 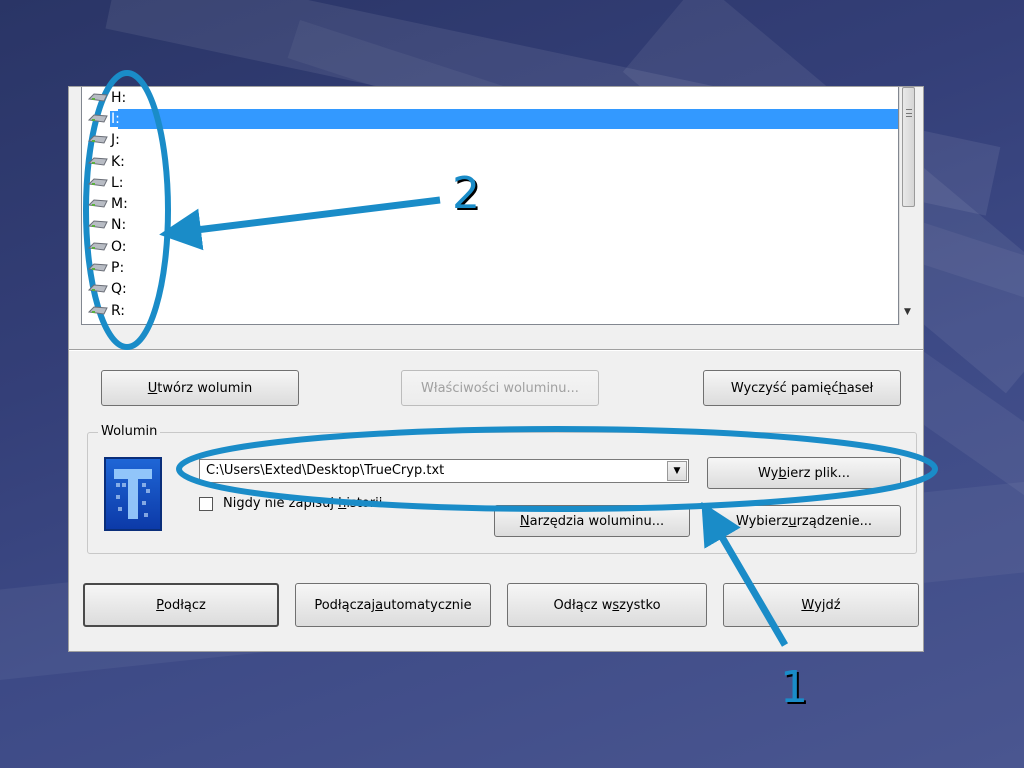 I want to click on drive-letter-label: I:, so click(x=115, y=118).